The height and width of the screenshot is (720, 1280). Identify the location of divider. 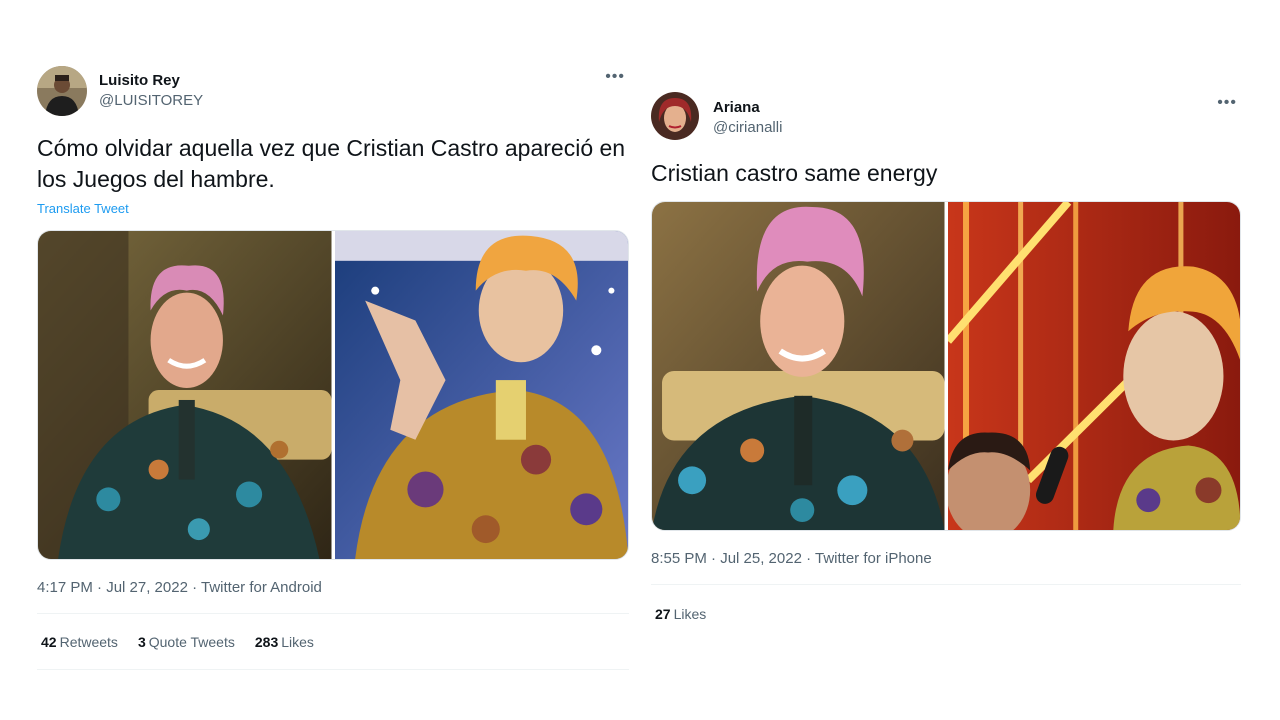
(333, 669).